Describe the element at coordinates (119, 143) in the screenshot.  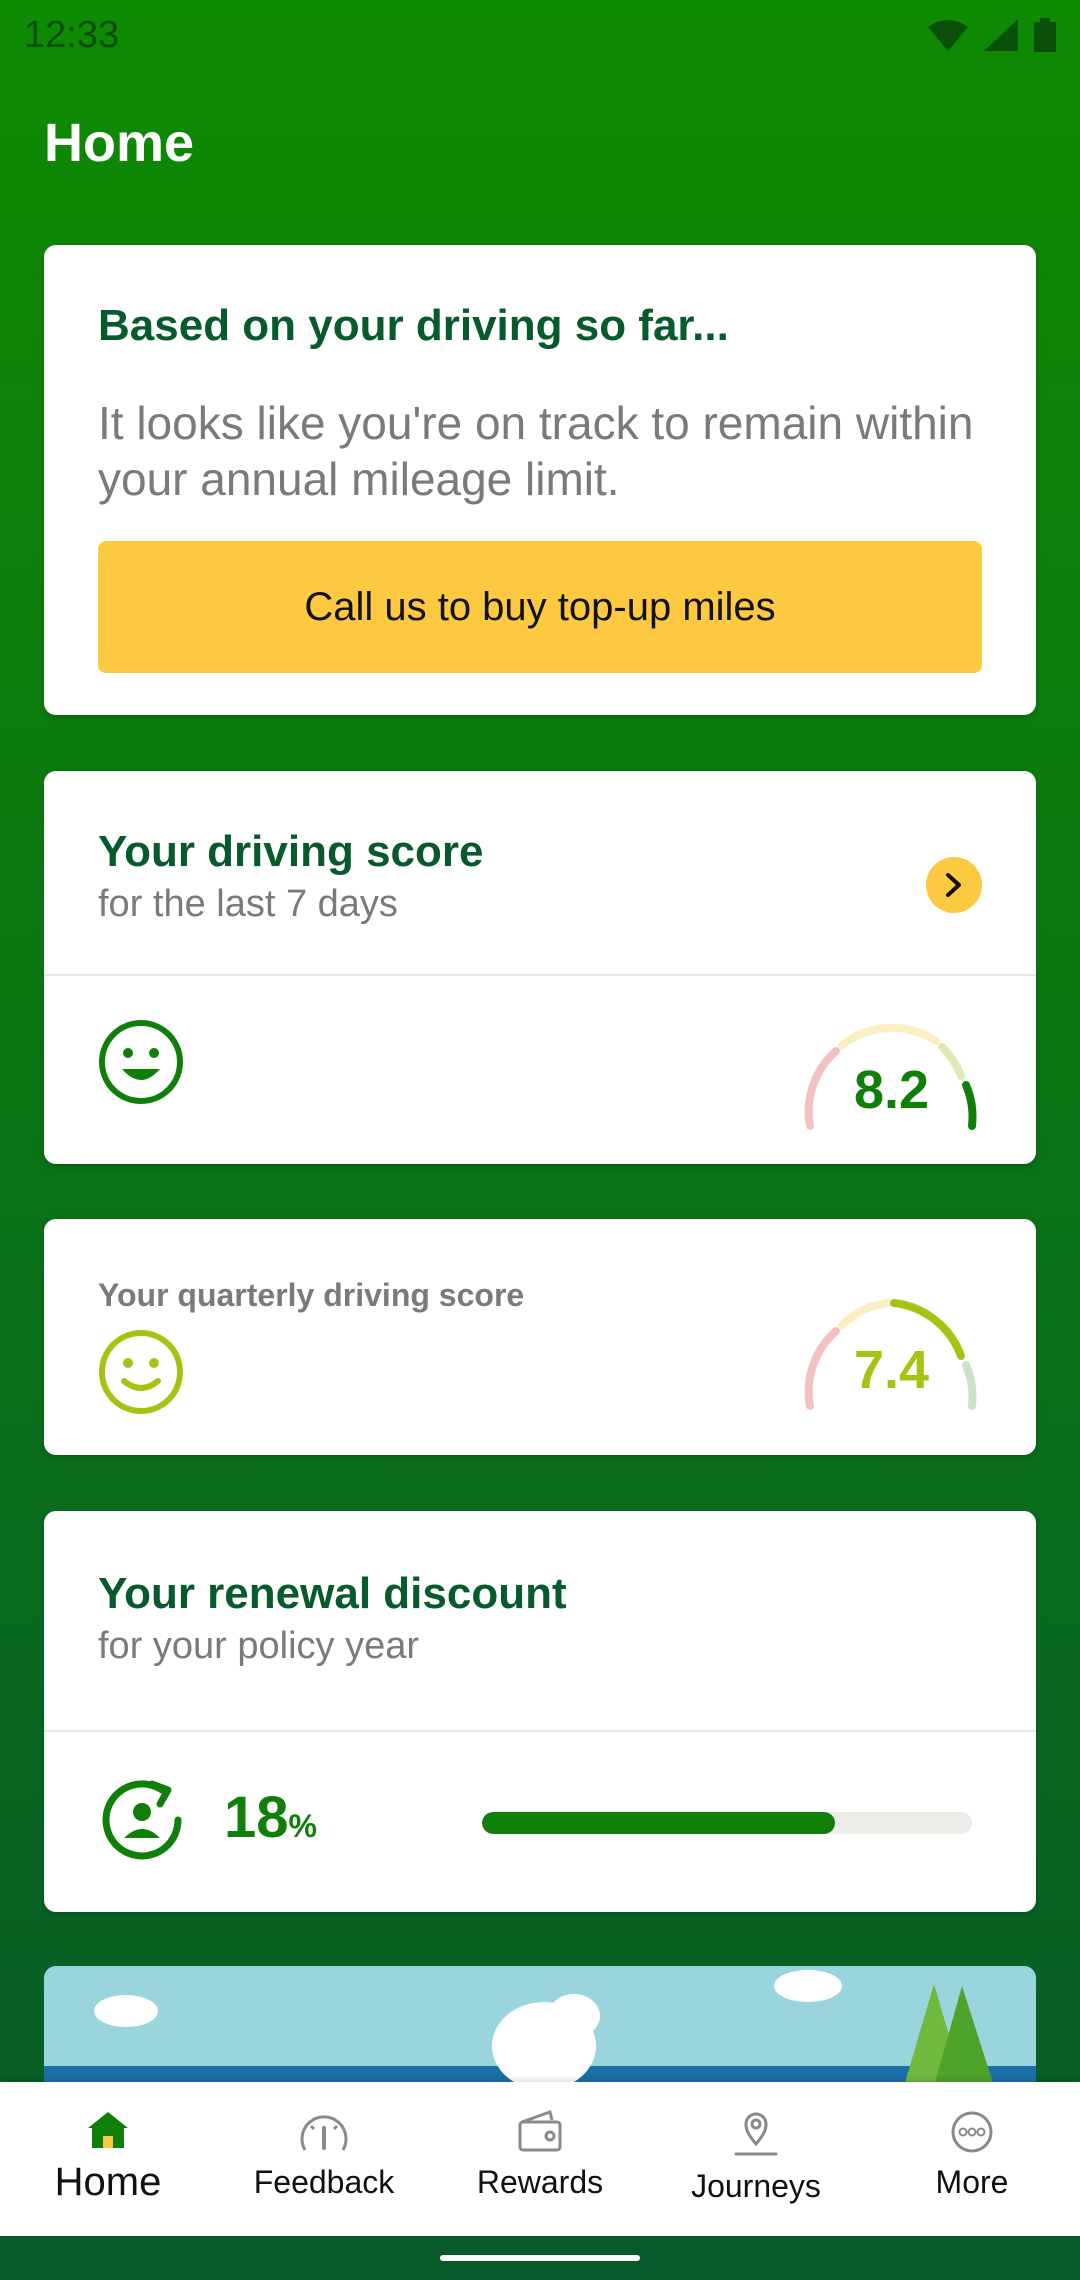
I see `page-title: Home` at that location.